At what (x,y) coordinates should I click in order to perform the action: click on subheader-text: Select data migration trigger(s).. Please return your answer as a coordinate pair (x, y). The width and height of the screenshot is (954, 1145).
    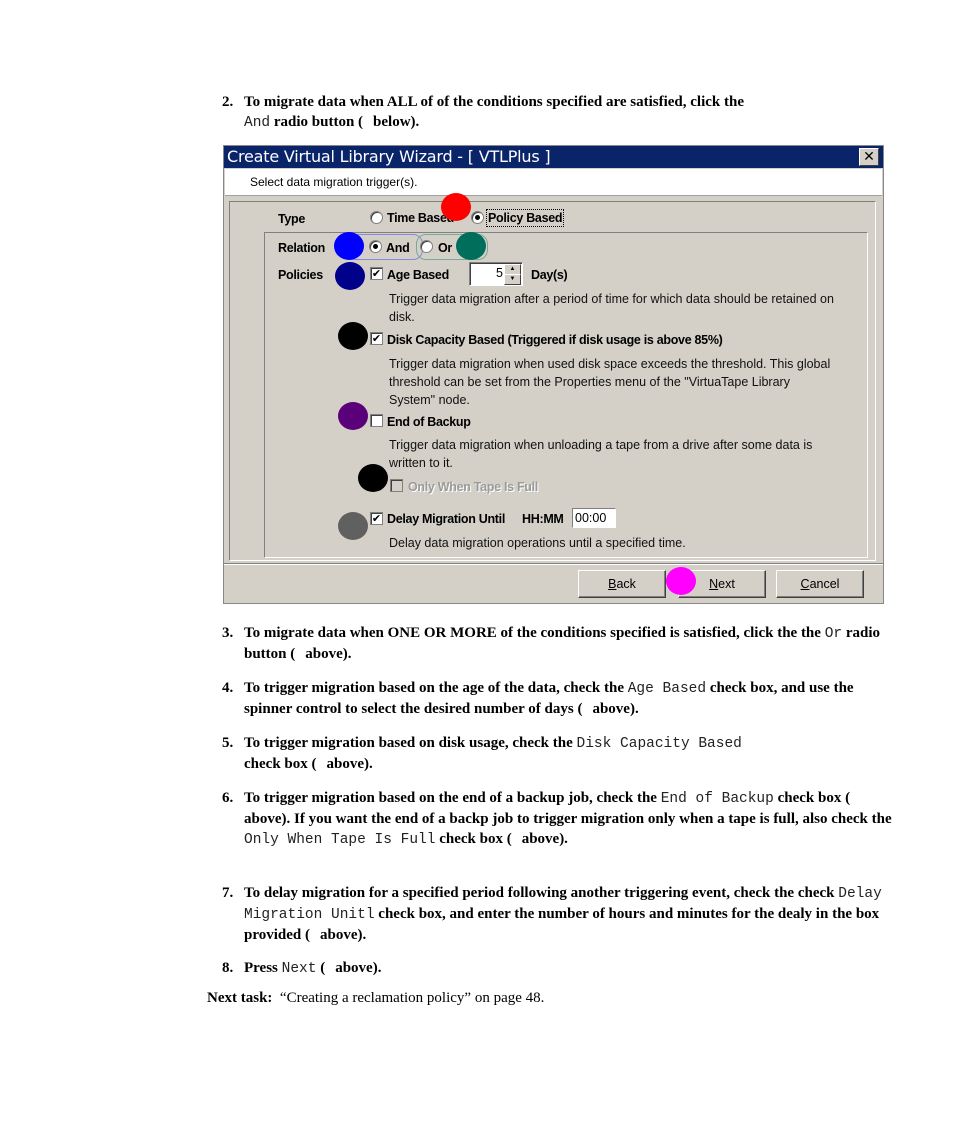
    Looking at the image, I should click on (334, 182).